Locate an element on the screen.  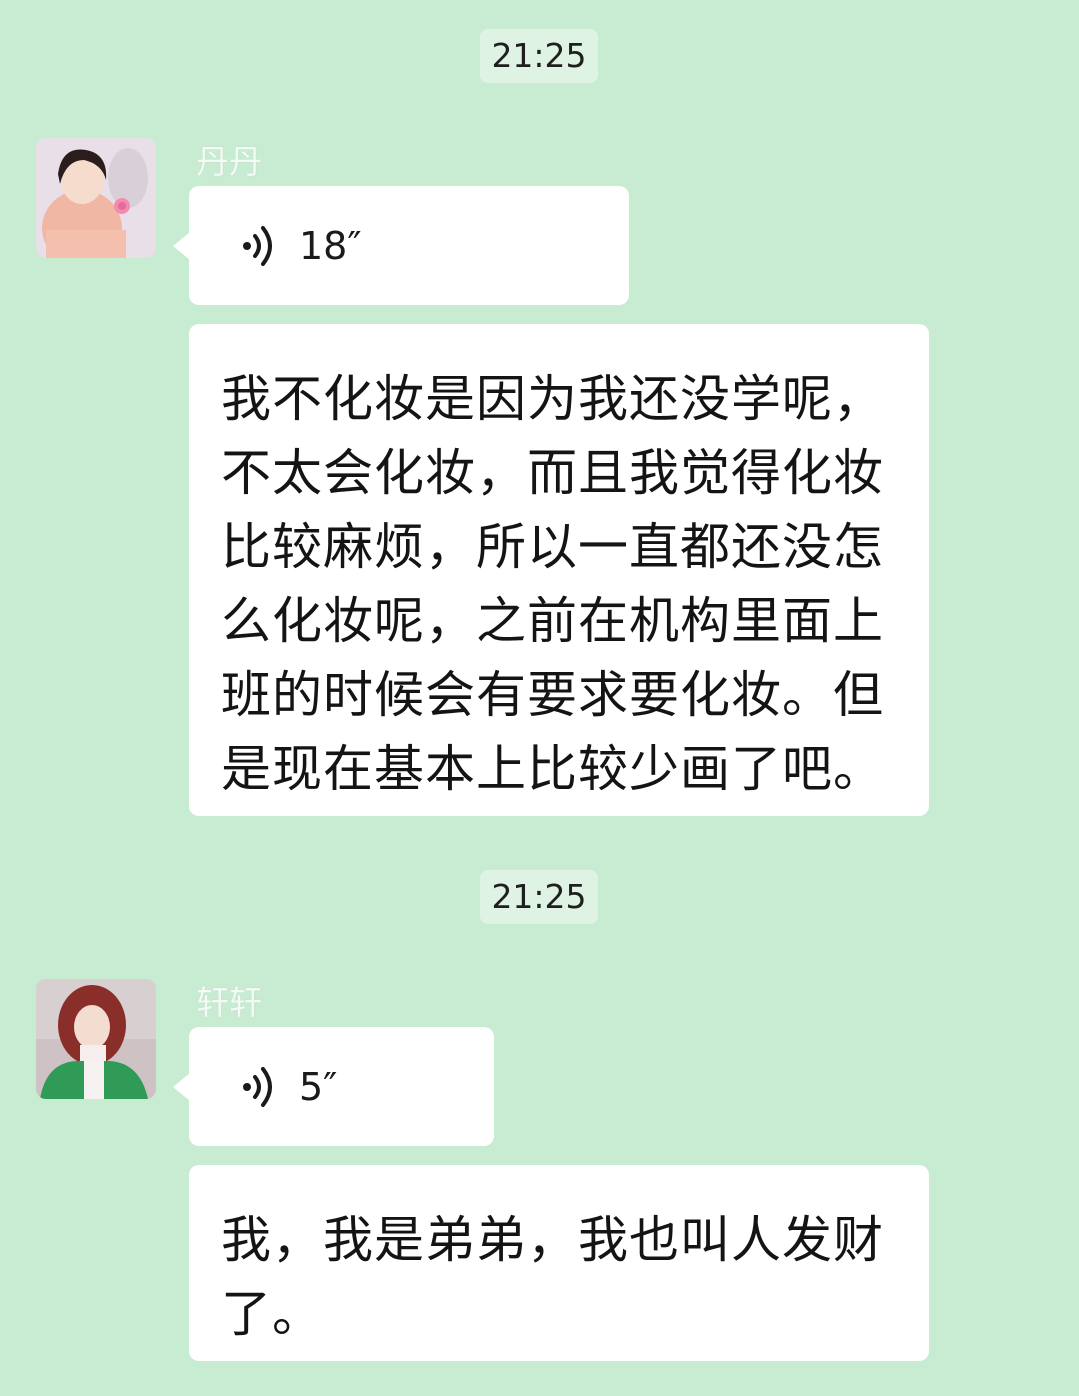
text-message-bubble: 我，我是弟弟，我也叫人发财 了。 is located at coordinates (559, 1263).